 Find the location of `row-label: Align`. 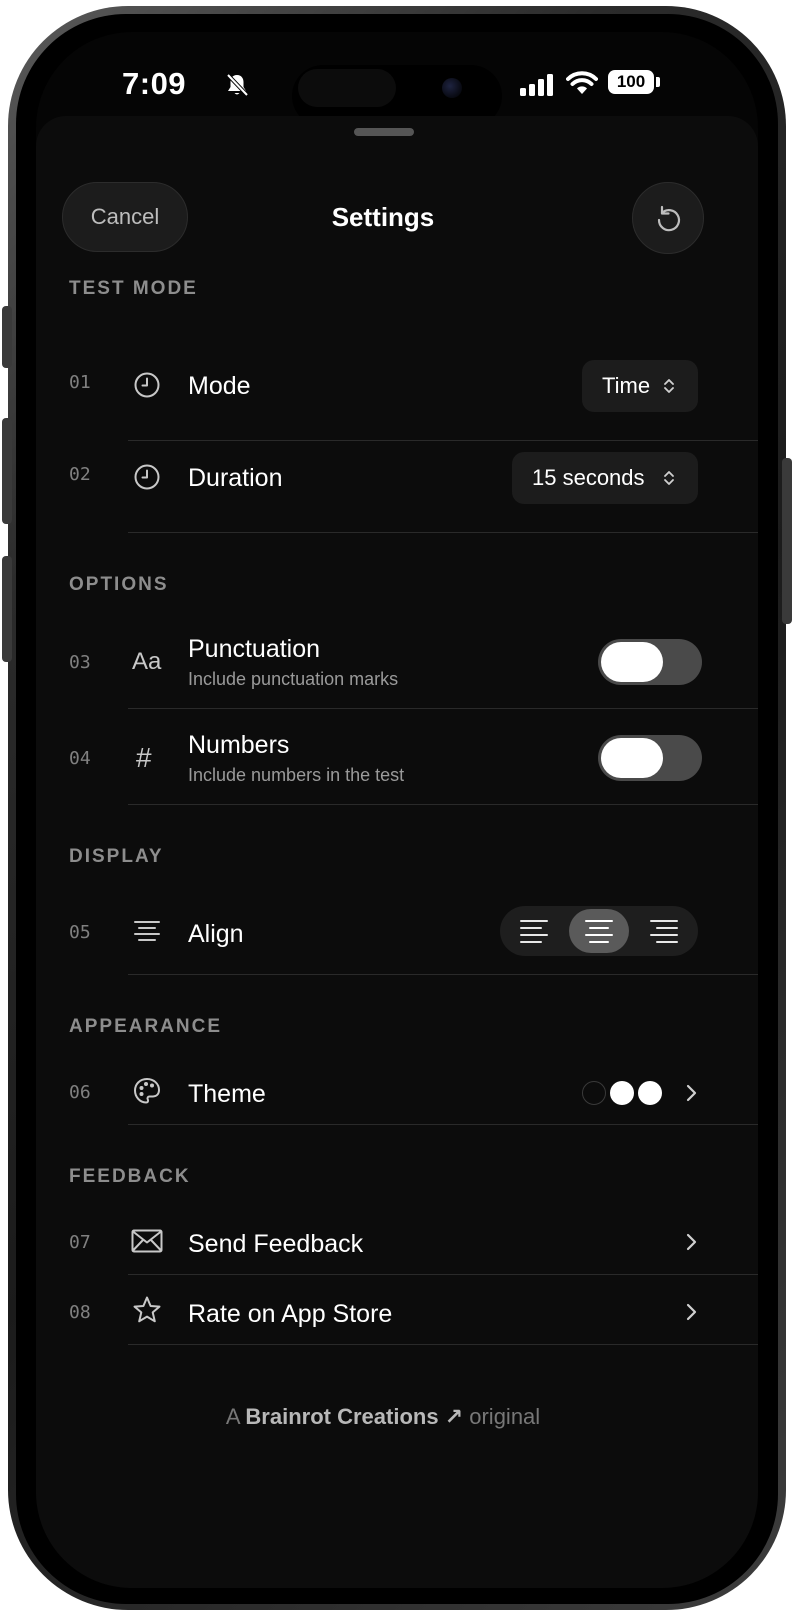

row-label: Align is located at coordinates (216, 934).